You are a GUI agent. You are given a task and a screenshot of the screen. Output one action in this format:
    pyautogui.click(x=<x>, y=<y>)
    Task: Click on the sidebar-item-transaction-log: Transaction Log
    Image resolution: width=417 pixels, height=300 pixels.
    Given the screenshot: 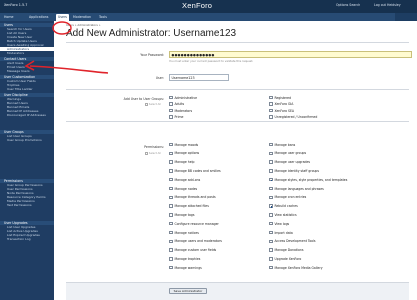 What is the action you would take?
    pyautogui.click(x=27, y=239)
    